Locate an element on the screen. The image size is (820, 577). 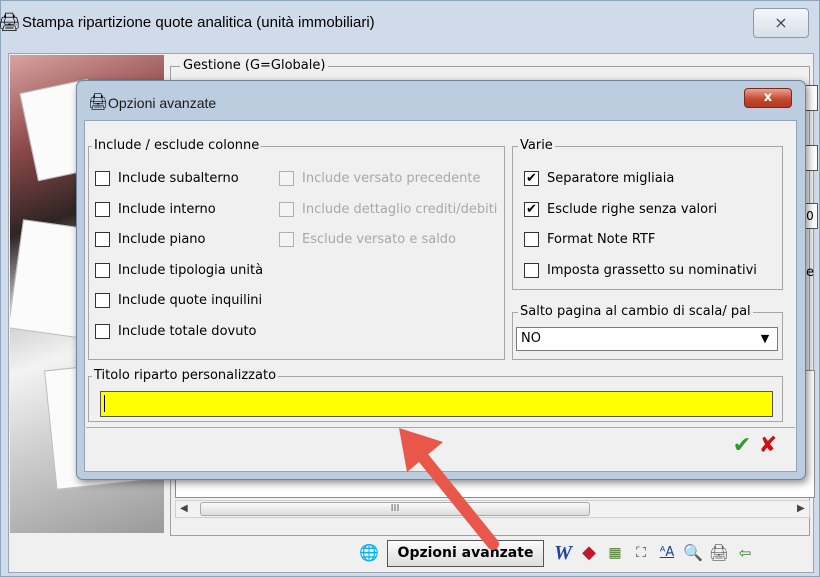
varie-label: Varie is located at coordinates (536, 145).